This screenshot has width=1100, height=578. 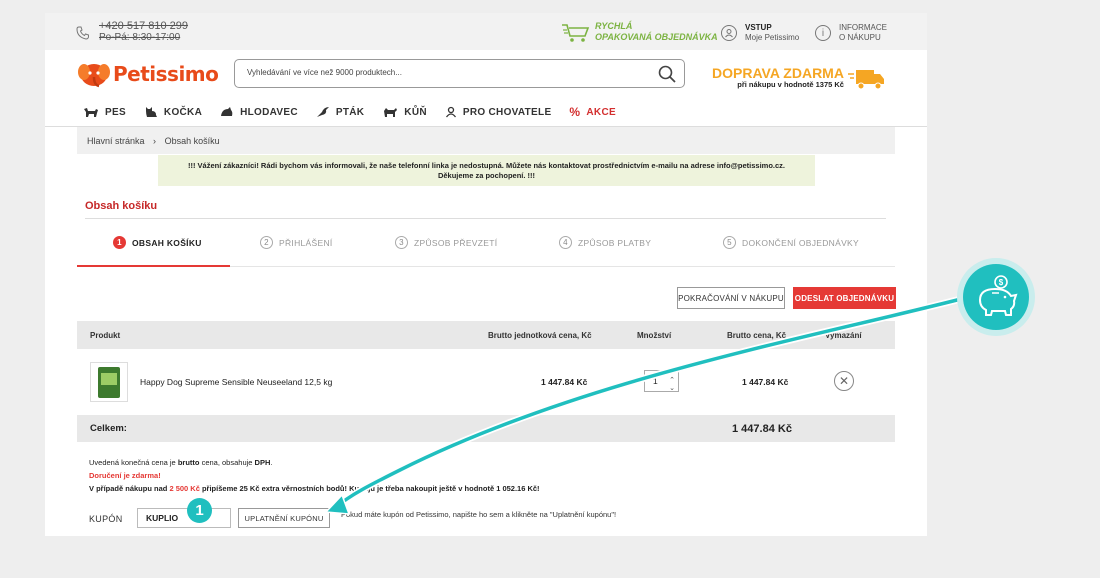 I want to click on bird-icon, so click(x=322, y=112).